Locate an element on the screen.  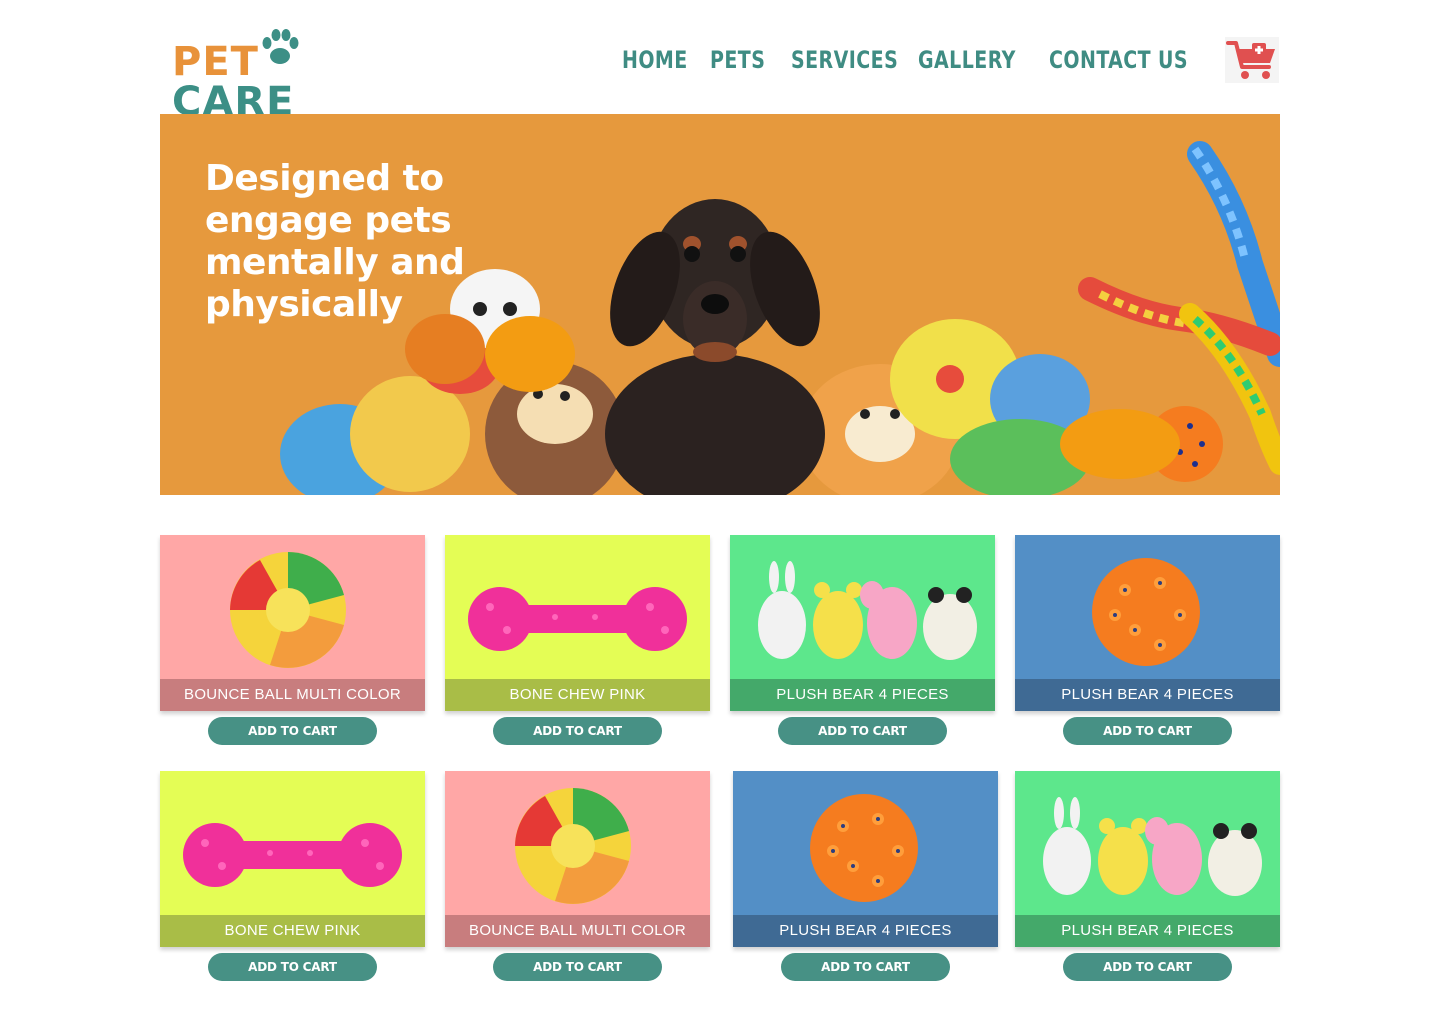
shopping-cart-plus-icon is located at coordinates (1250, 60).